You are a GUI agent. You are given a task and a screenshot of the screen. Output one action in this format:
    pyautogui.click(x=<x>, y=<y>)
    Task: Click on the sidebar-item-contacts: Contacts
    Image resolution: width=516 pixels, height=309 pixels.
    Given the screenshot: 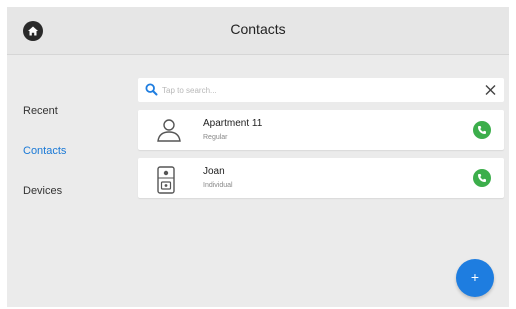 What is the action you would take?
    pyautogui.click(x=44, y=151)
    